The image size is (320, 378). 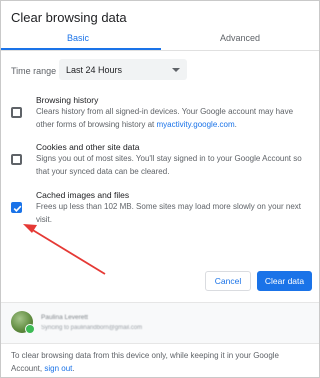 What do you see at coordinates (23, 322) in the screenshot?
I see `avatar` at bounding box center [23, 322].